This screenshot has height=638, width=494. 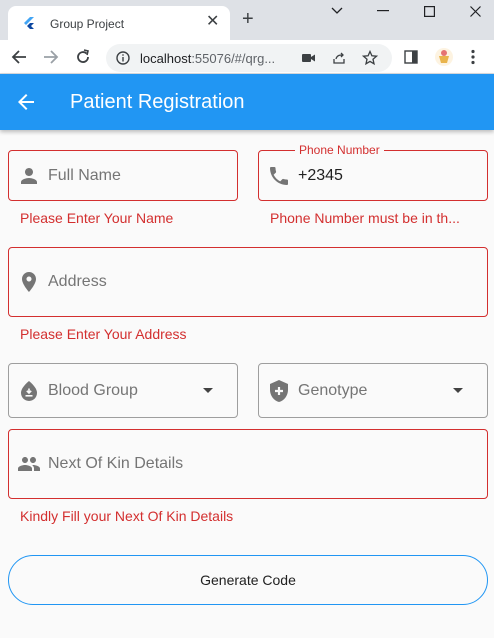 I want to click on generate-code-button: Generate Code, so click(x=248, y=580).